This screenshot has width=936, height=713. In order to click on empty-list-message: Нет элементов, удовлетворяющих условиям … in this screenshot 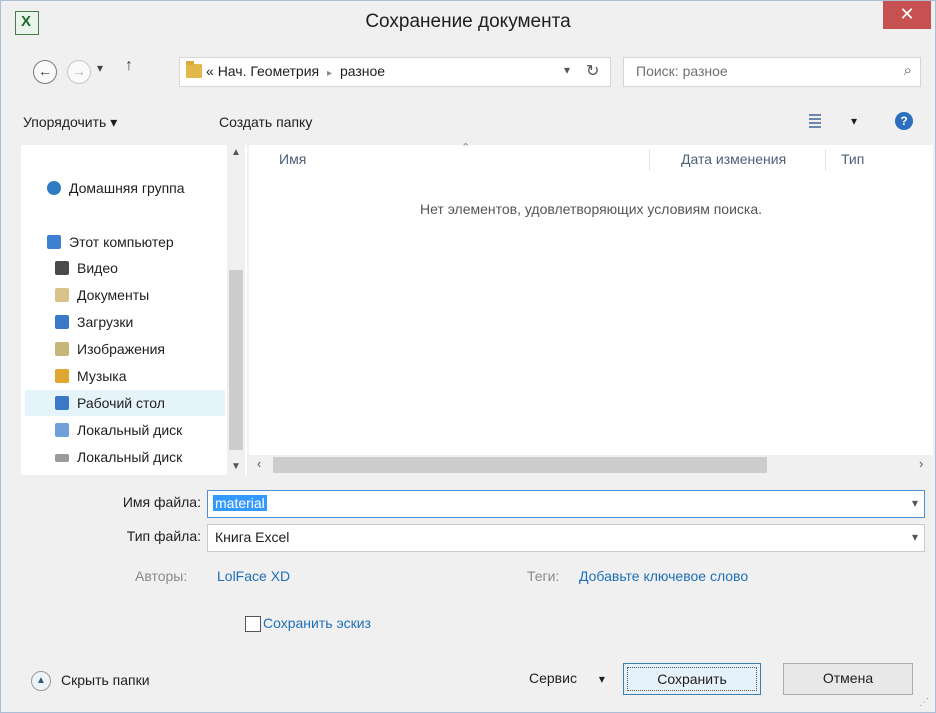, I will do `click(591, 209)`.